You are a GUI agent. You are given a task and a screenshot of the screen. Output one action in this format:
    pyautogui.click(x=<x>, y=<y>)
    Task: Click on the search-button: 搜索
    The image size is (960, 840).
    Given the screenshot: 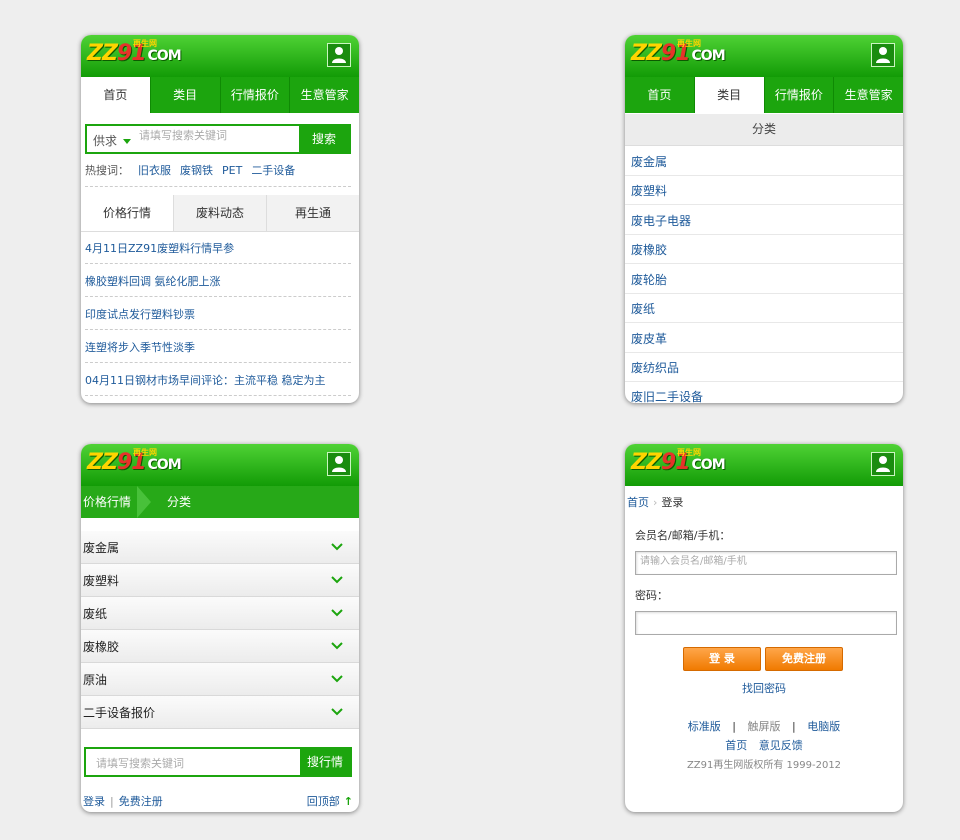 What is the action you would take?
    pyautogui.click(x=324, y=139)
    